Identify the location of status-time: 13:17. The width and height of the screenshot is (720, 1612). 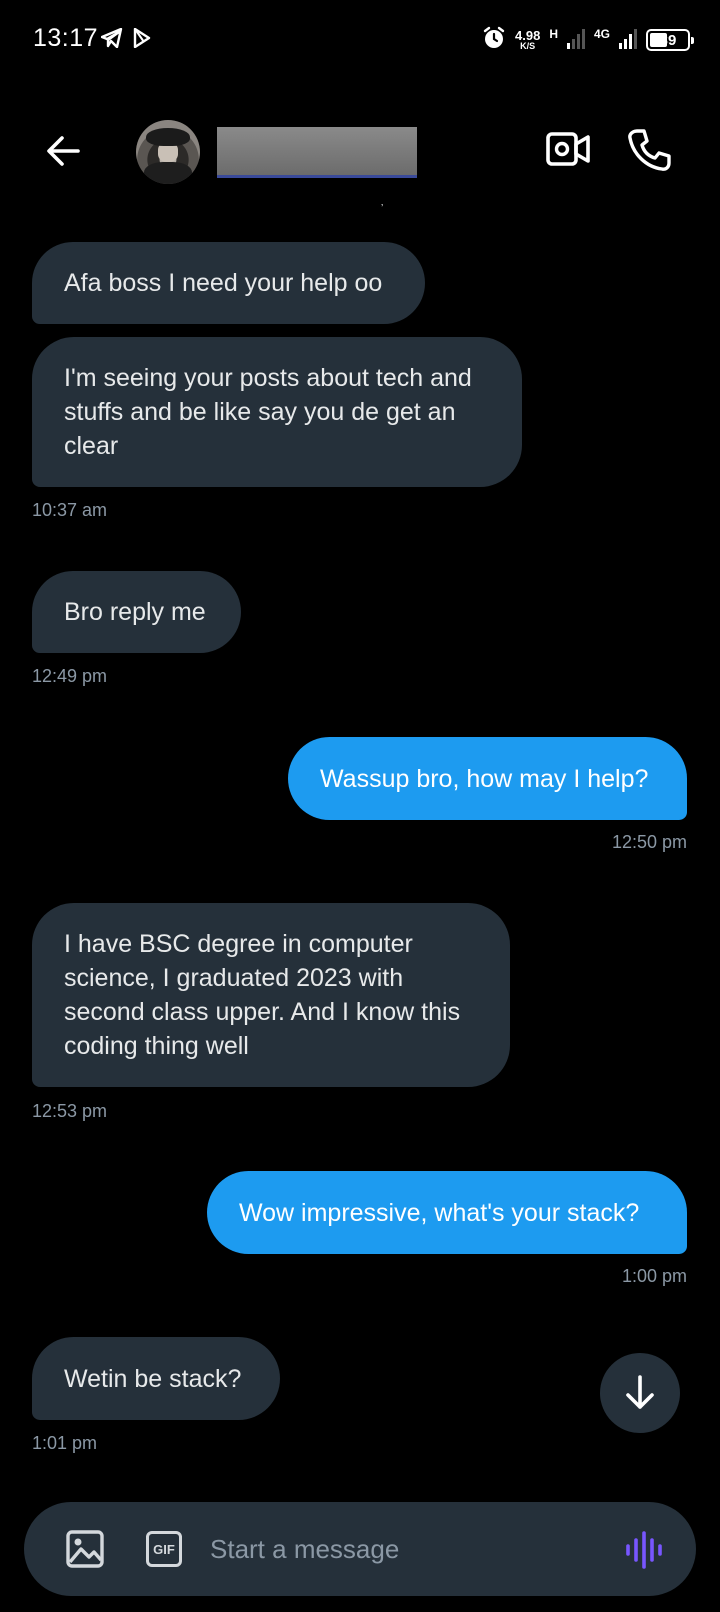
(66, 38).